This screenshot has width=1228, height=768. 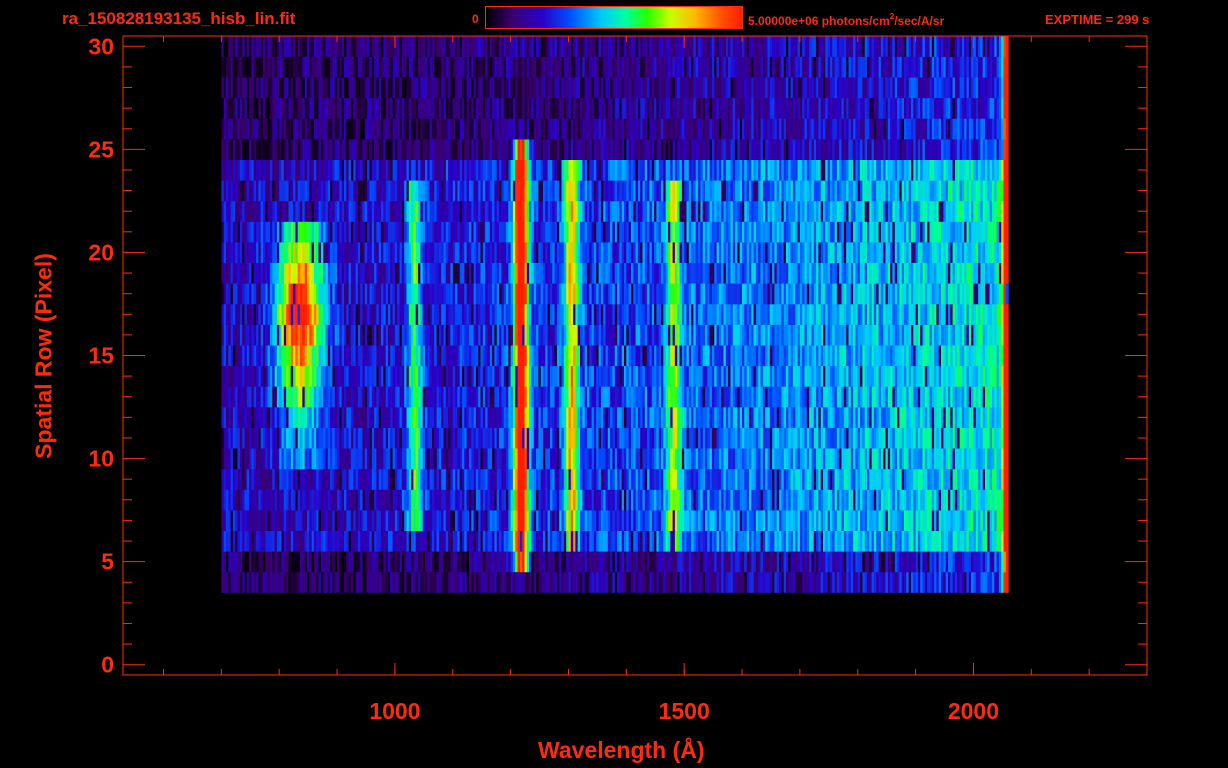 What do you see at coordinates (621, 750) in the screenshot?
I see `x-axis-label: Wavelength (Å)` at bounding box center [621, 750].